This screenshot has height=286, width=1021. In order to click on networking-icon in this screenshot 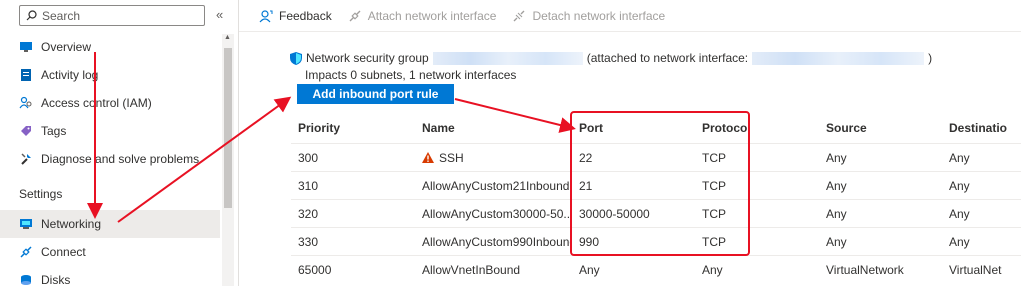, I will do `click(26, 224)`.